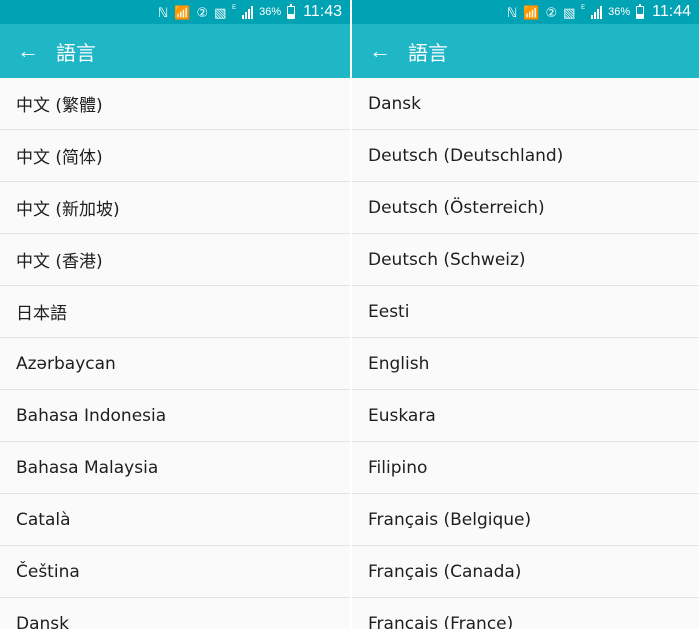  What do you see at coordinates (175, 208) in the screenshot?
I see `language-item: 中文 (新加坡)` at bounding box center [175, 208].